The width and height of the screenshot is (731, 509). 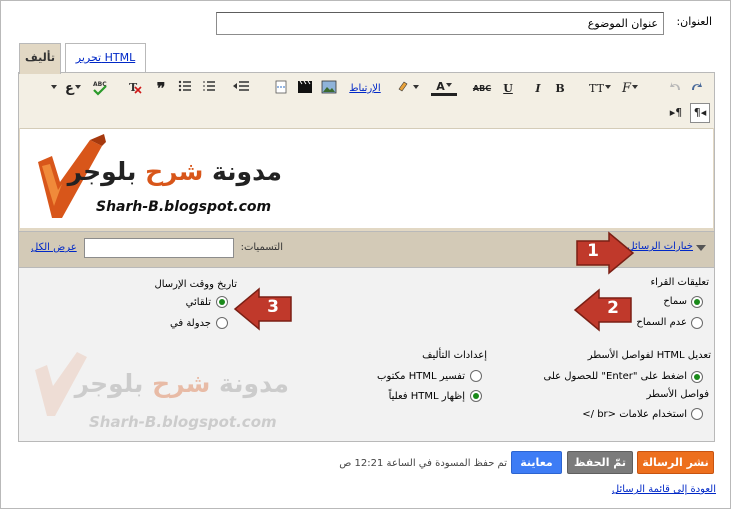 What do you see at coordinates (440, 23) in the screenshot?
I see `title-input` at bounding box center [440, 23].